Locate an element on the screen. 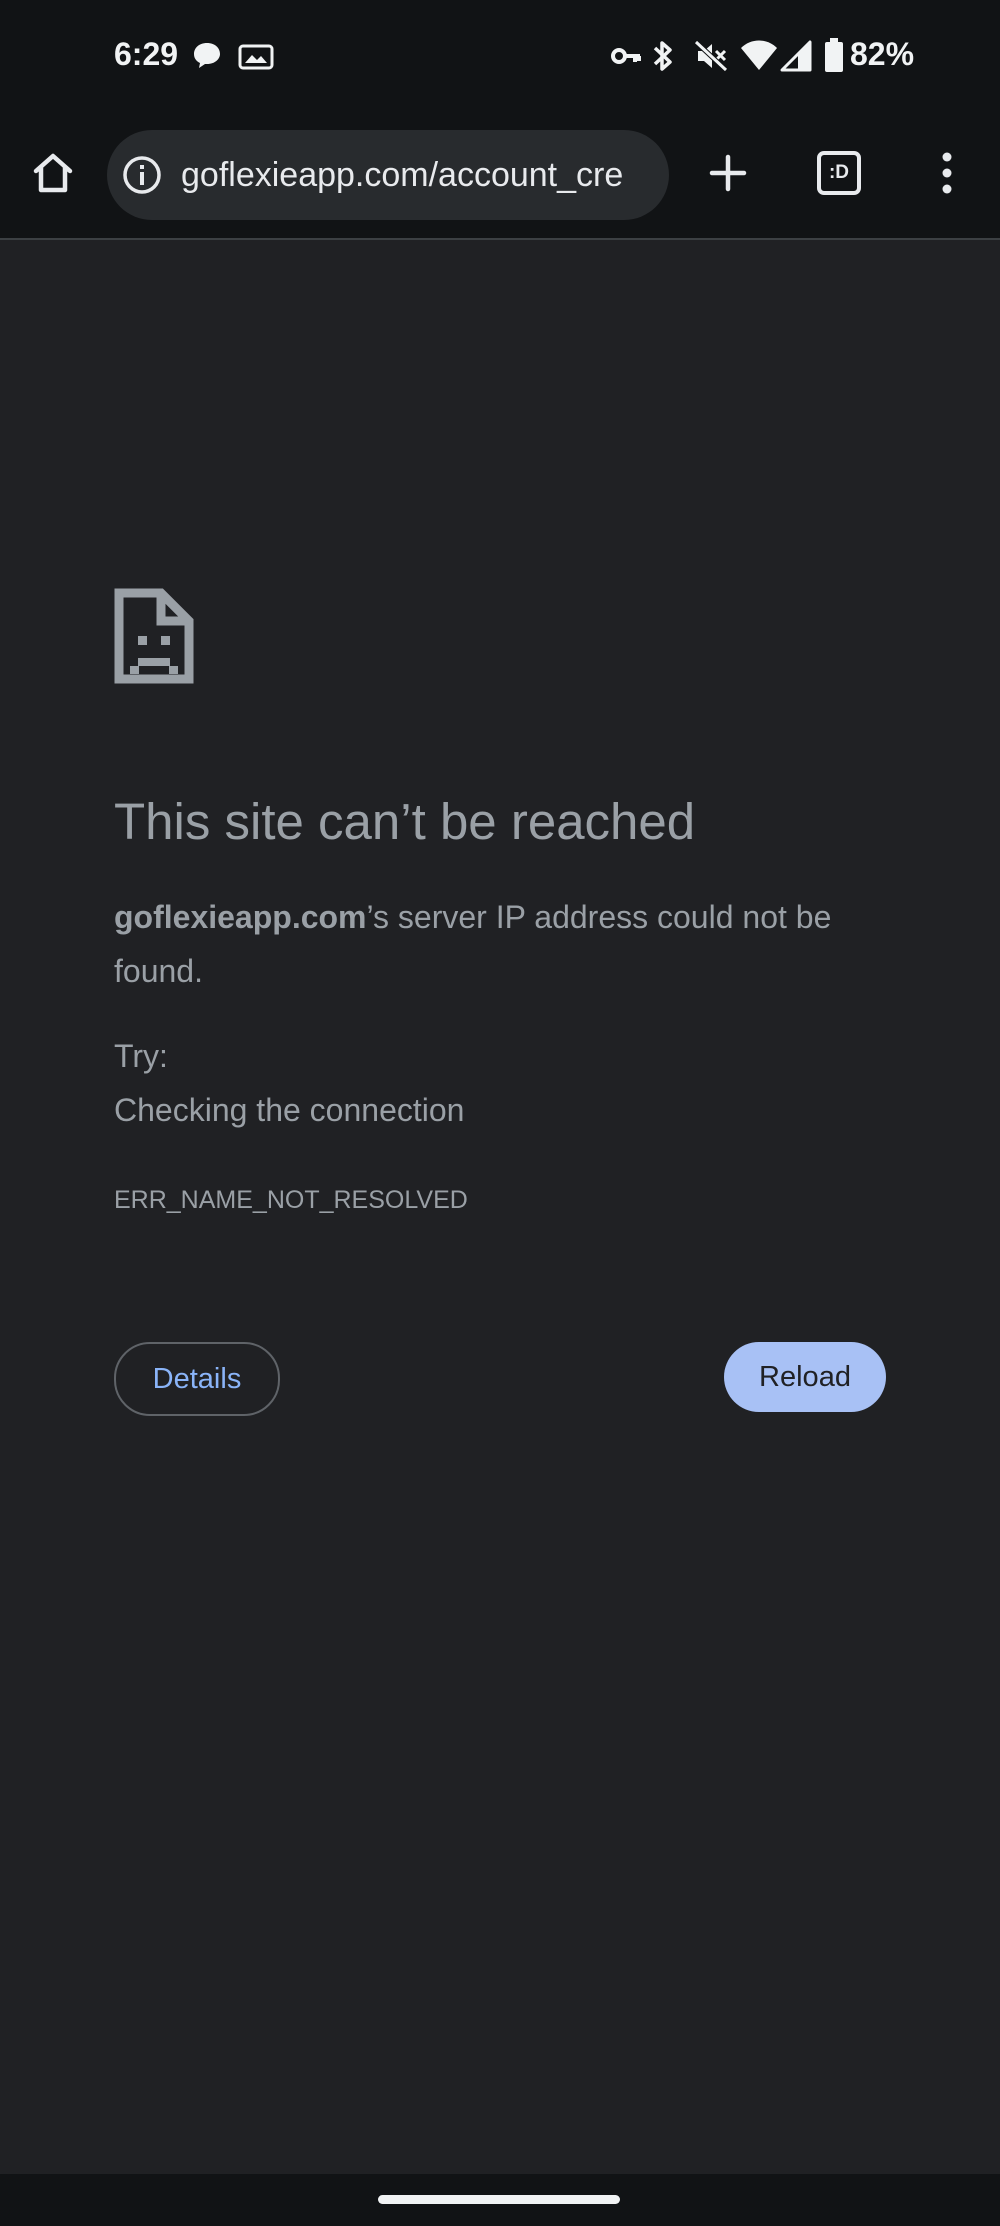 The width and height of the screenshot is (1000, 2226). home-icon is located at coordinates (53, 173).